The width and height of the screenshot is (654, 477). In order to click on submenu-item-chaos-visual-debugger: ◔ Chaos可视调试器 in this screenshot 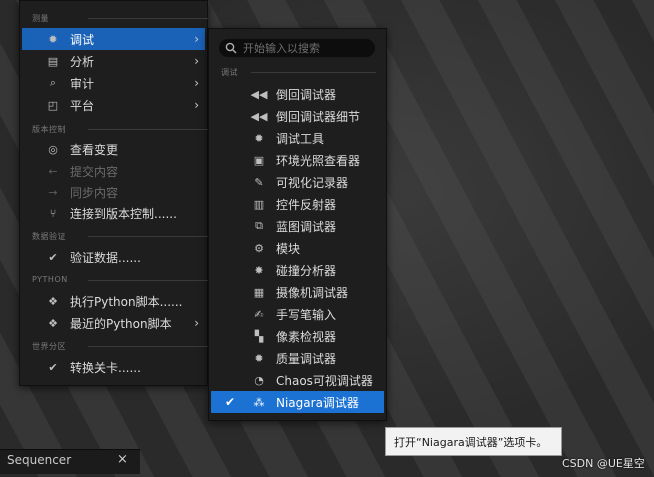, I will do `click(297, 380)`.